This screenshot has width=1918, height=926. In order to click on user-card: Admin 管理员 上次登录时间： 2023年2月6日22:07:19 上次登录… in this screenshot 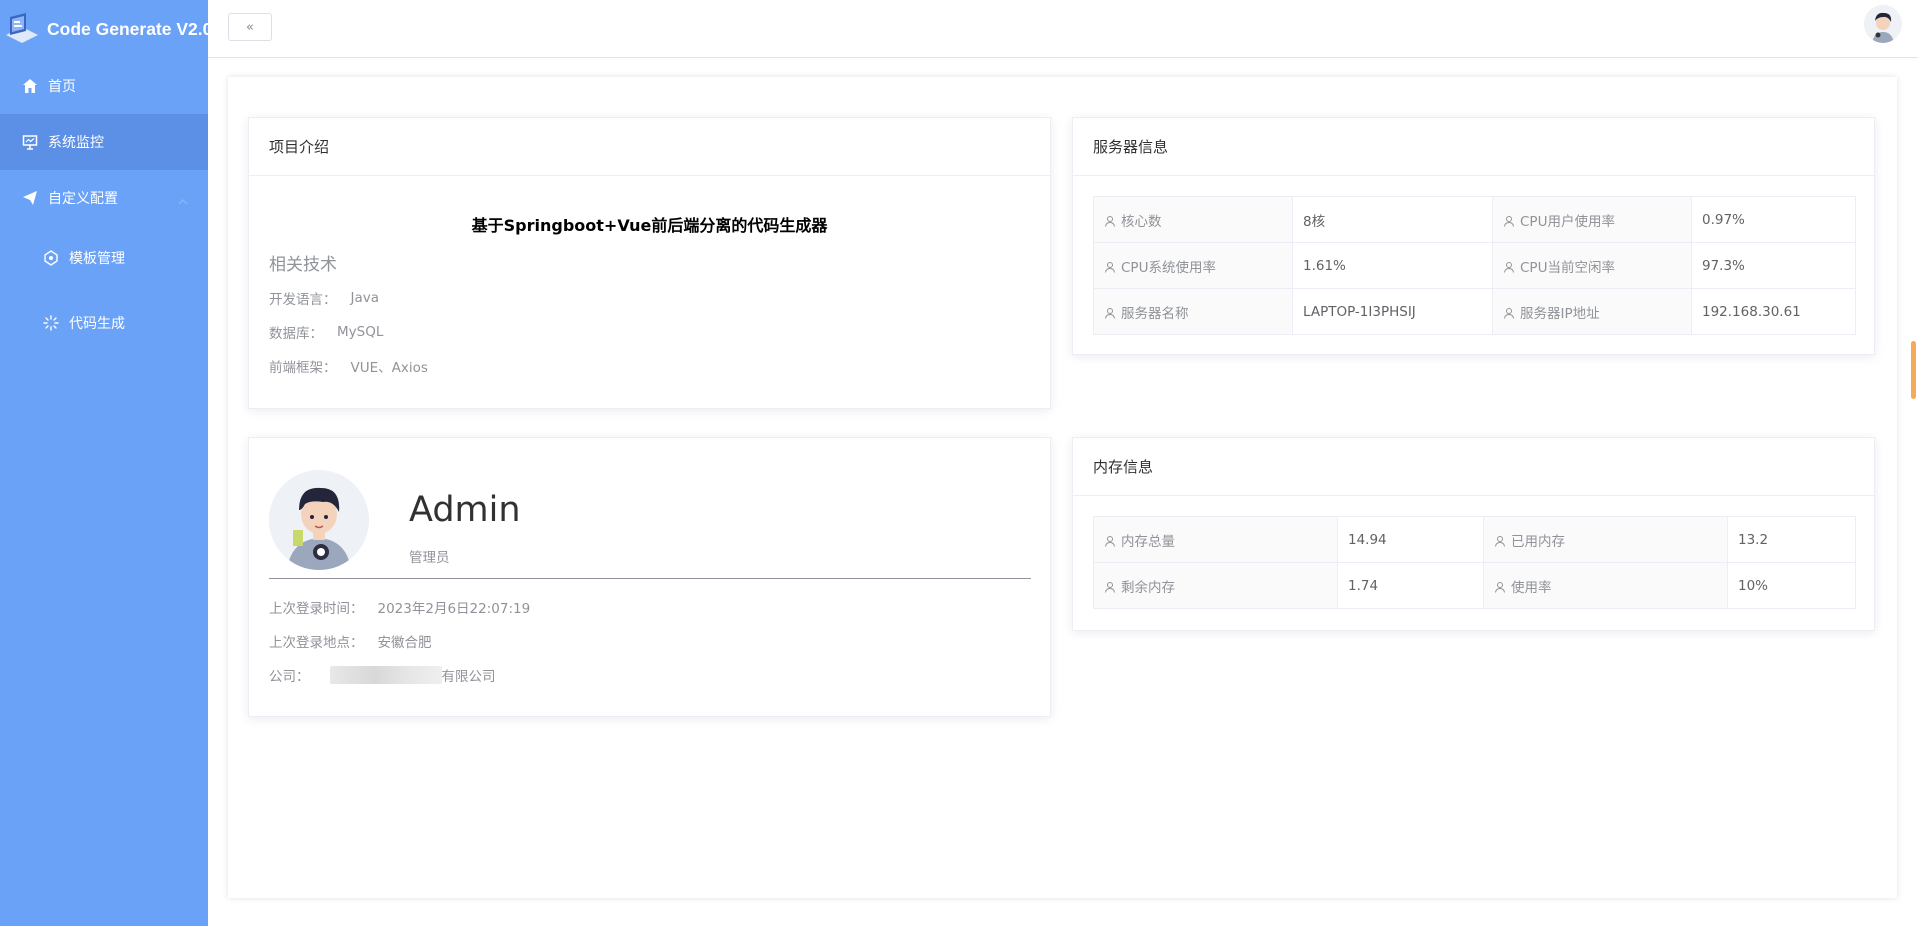, I will do `click(649, 577)`.